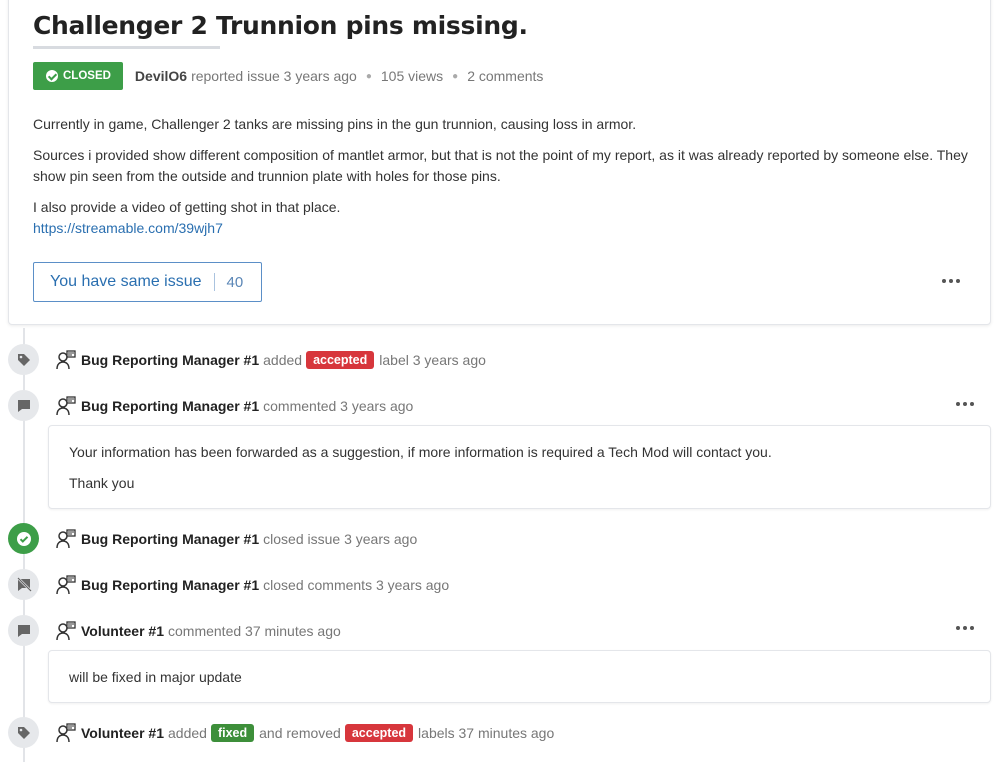 The height and width of the screenshot is (762, 1000). What do you see at coordinates (280, 25) in the screenshot?
I see `issue-title: Challenger 2 Trunnion pins missing.` at bounding box center [280, 25].